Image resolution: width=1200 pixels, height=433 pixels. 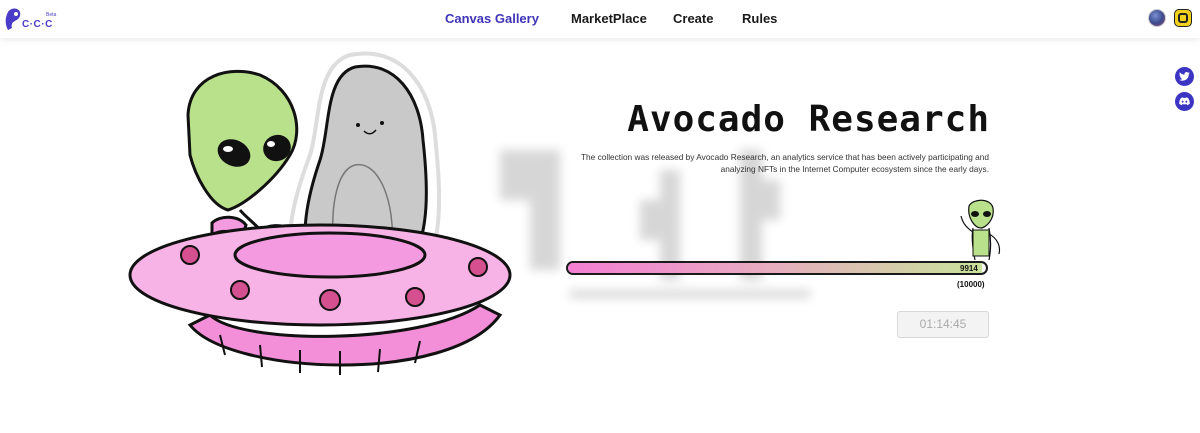 I want to click on nav-rules: Rules, so click(x=759, y=18).